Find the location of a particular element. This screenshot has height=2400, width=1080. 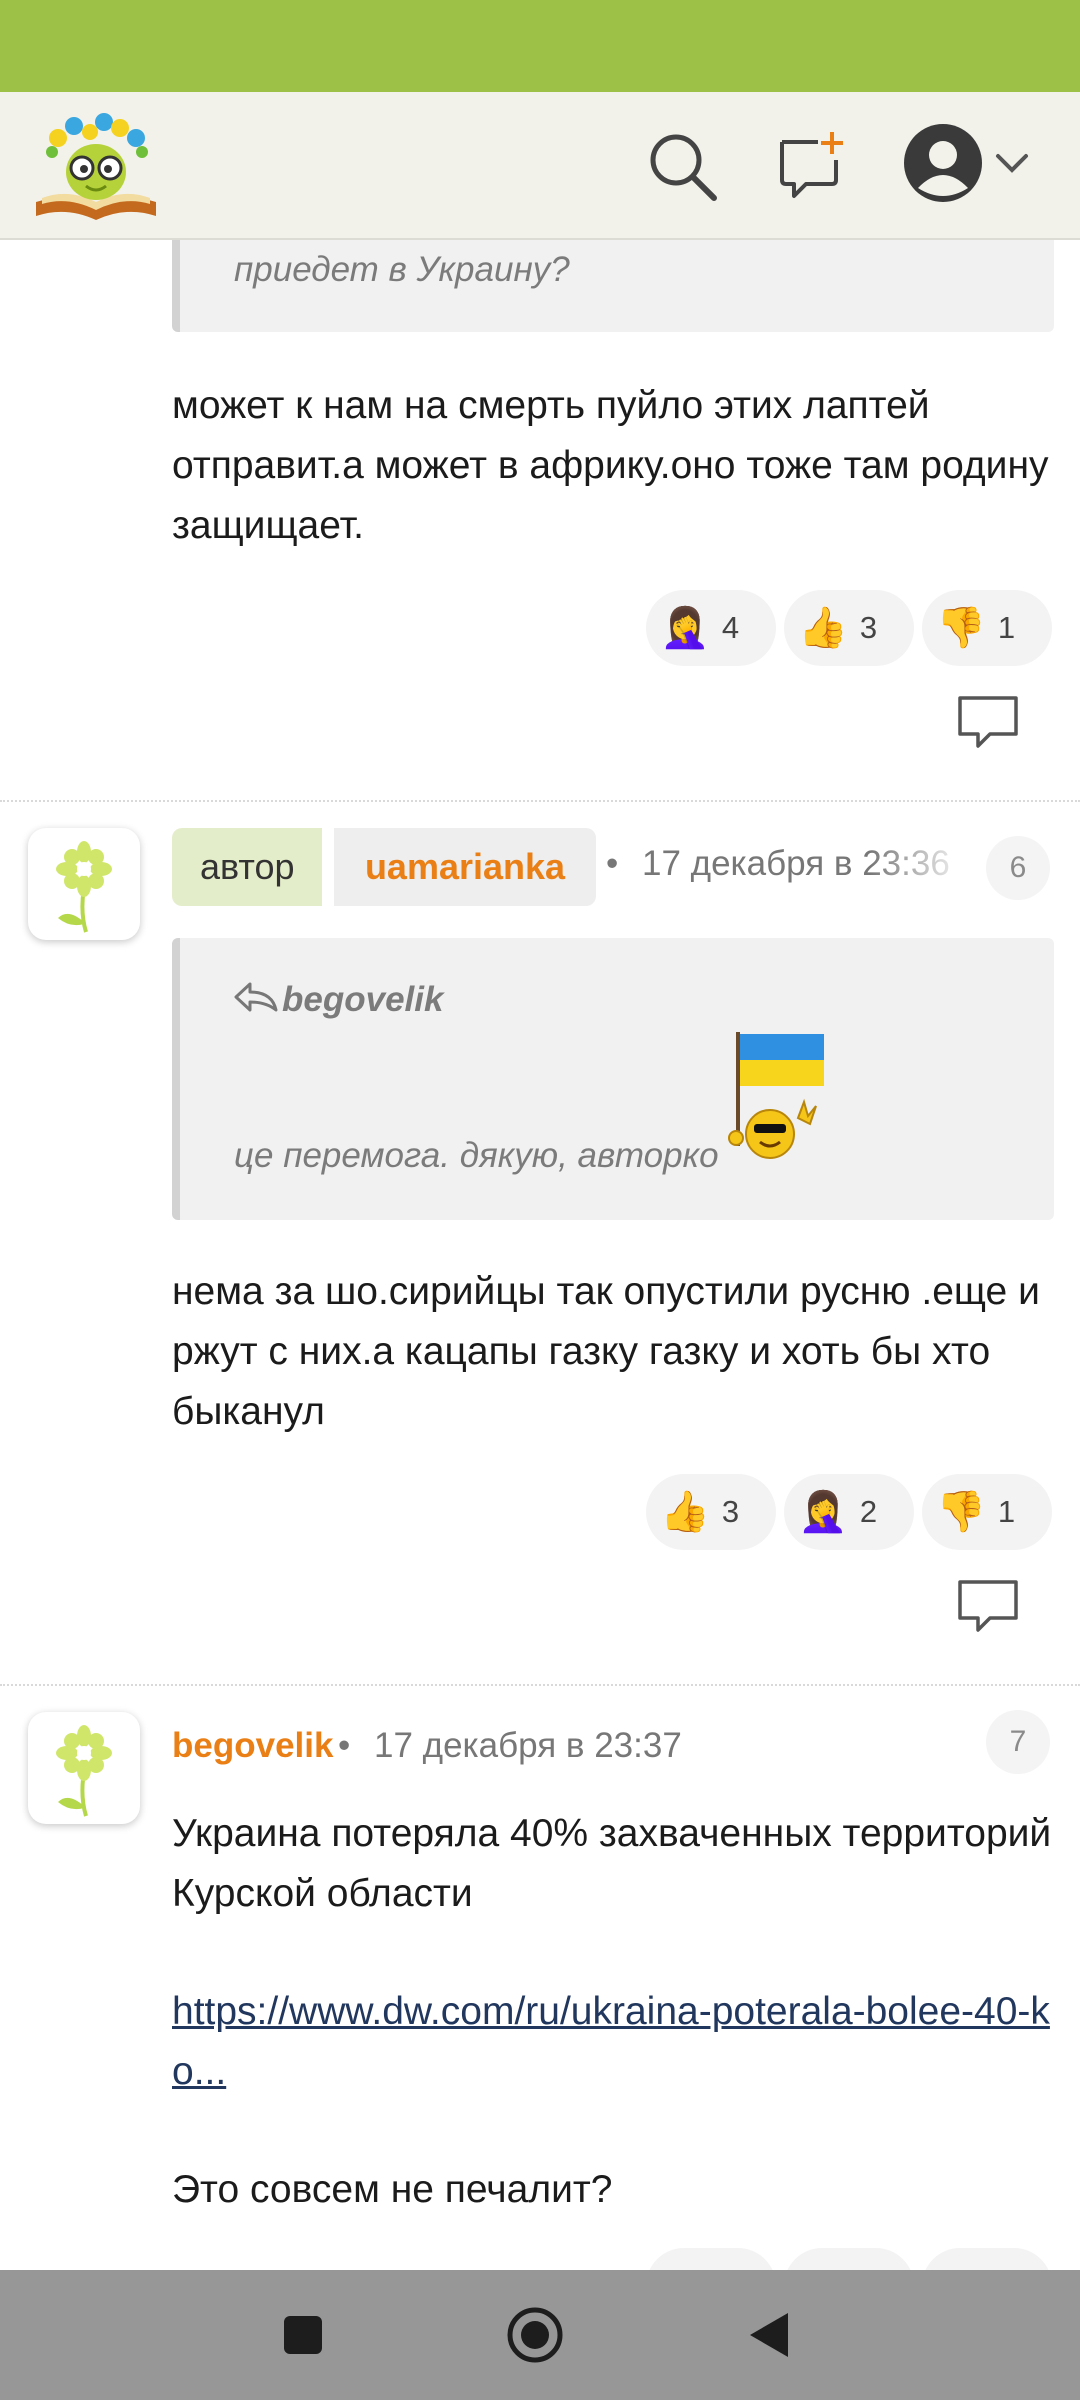

account-icon is located at coordinates (943, 163).